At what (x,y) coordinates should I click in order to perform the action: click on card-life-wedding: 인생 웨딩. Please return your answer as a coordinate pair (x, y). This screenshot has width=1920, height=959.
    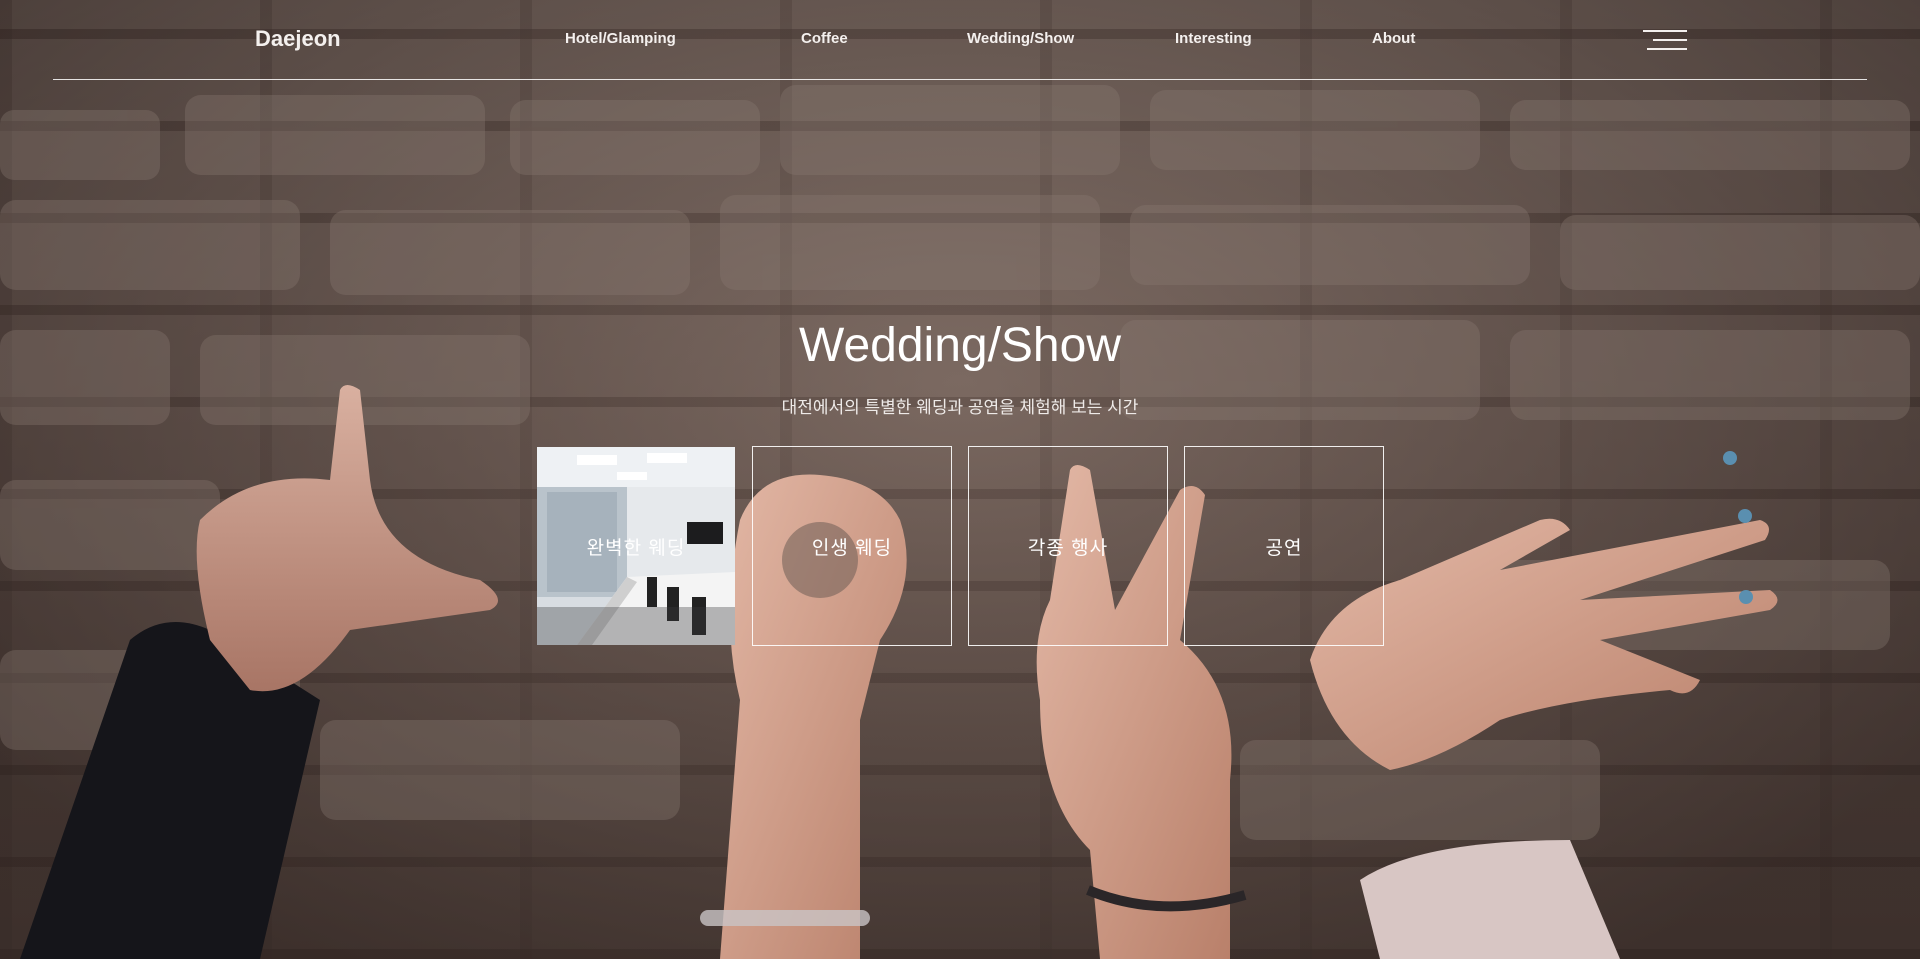
    Looking at the image, I should click on (852, 546).